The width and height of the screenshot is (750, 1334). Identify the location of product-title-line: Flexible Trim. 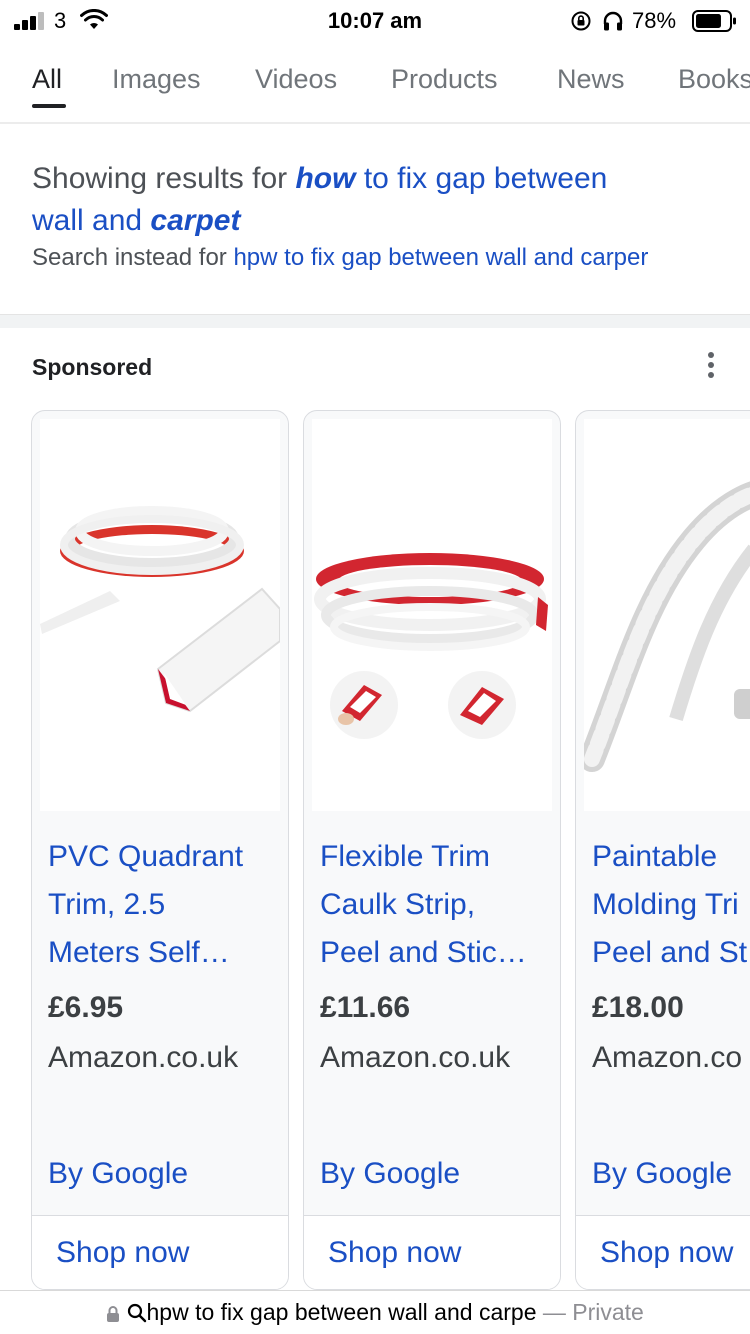
(435, 857).